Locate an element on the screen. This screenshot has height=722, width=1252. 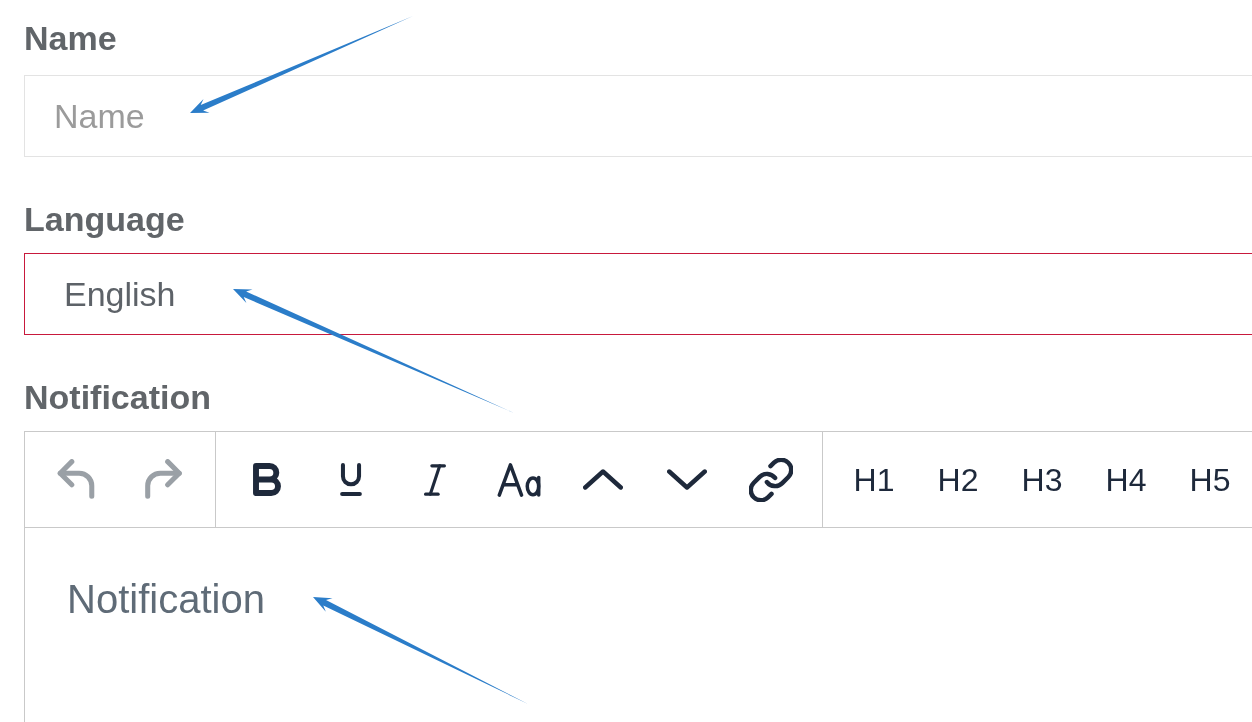
bold-icon is located at coordinates (267, 479).